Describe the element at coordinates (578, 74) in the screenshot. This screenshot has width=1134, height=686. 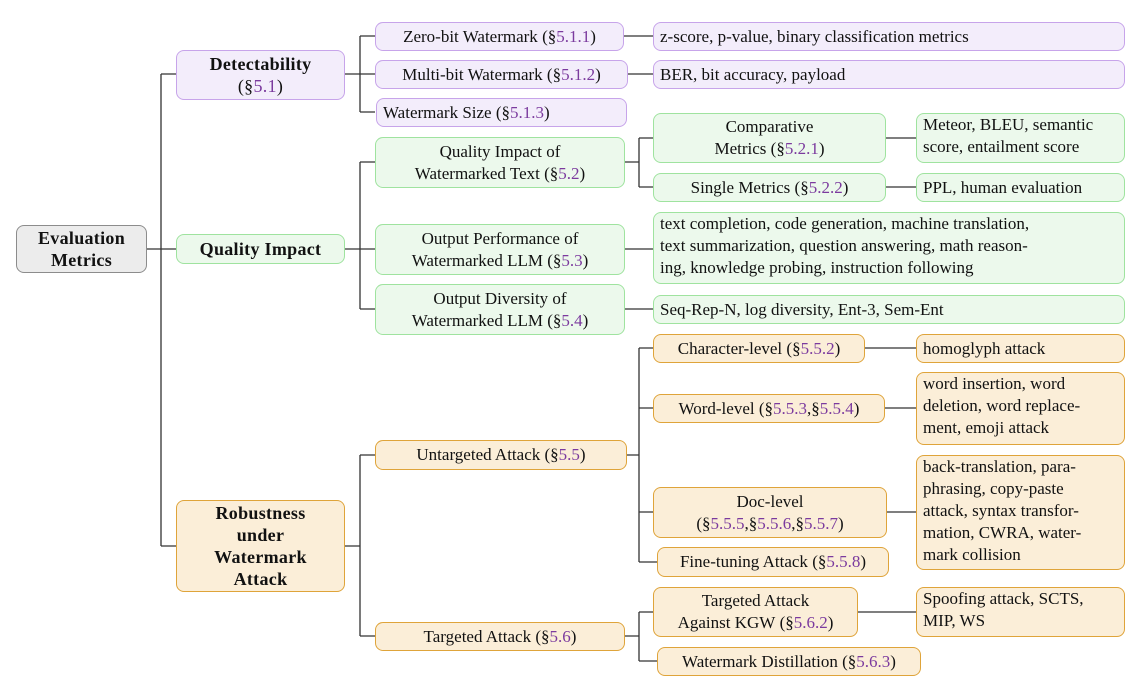
I see `section-ref-number: 5.1.2` at that location.